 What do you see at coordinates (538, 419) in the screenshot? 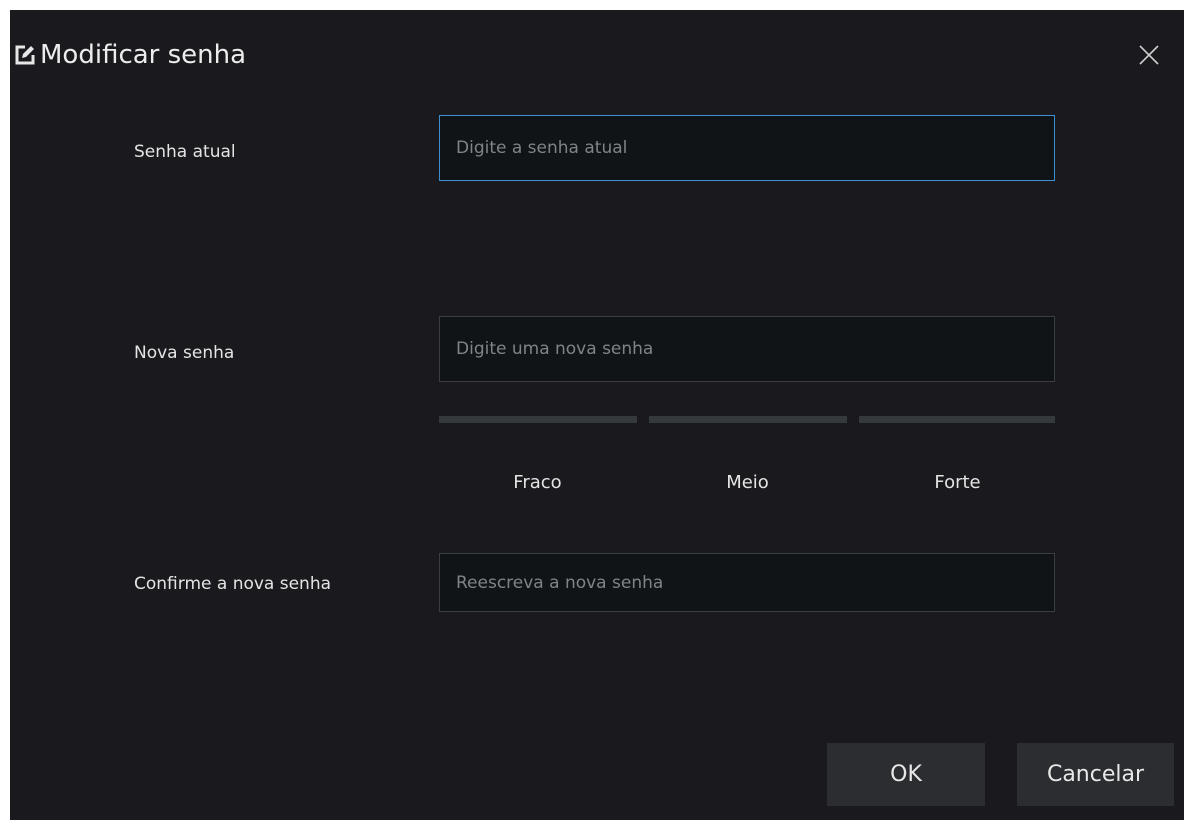
I see `strength-bar-weak` at bounding box center [538, 419].